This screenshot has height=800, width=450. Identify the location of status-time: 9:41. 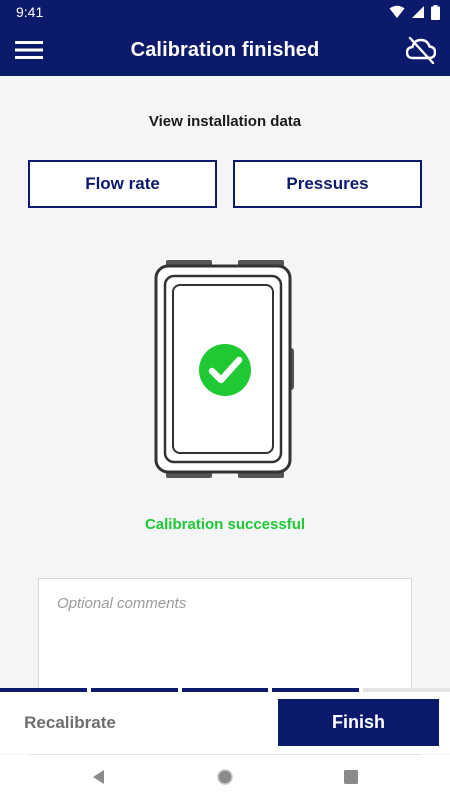
(30, 12).